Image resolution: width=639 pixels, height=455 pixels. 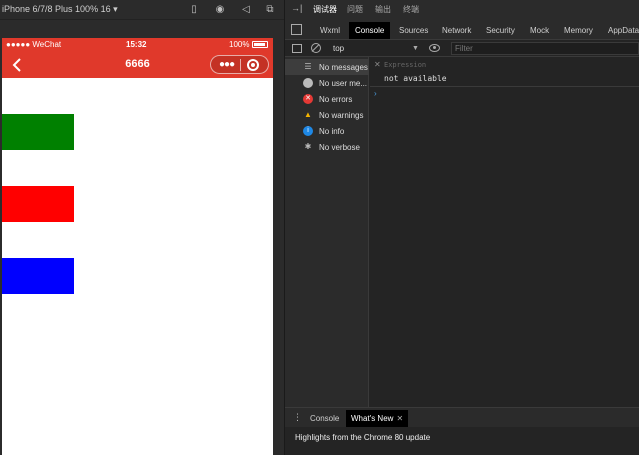 What do you see at coordinates (253, 65) in the screenshot?
I see `close-miniprogram-icon` at bounding box center [253, 65].